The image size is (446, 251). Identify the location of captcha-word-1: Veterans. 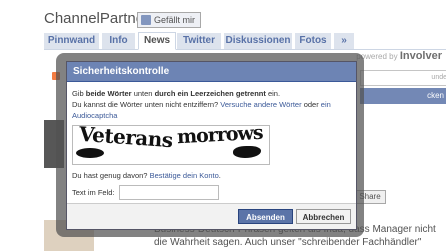
(126, 137).